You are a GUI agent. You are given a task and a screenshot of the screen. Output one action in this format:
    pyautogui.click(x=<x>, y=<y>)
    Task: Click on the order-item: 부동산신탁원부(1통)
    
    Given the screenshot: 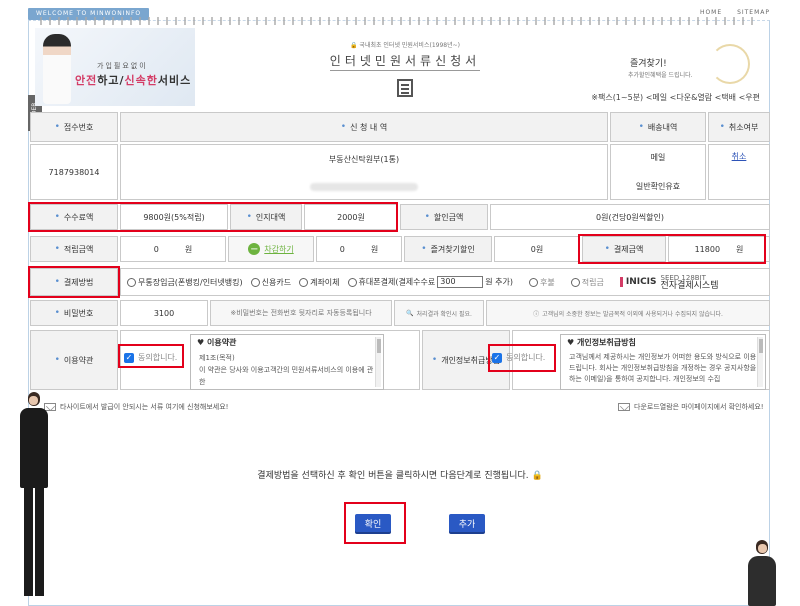 What is the action you would take?
    pyautogui.click(x=364, y=159)
    